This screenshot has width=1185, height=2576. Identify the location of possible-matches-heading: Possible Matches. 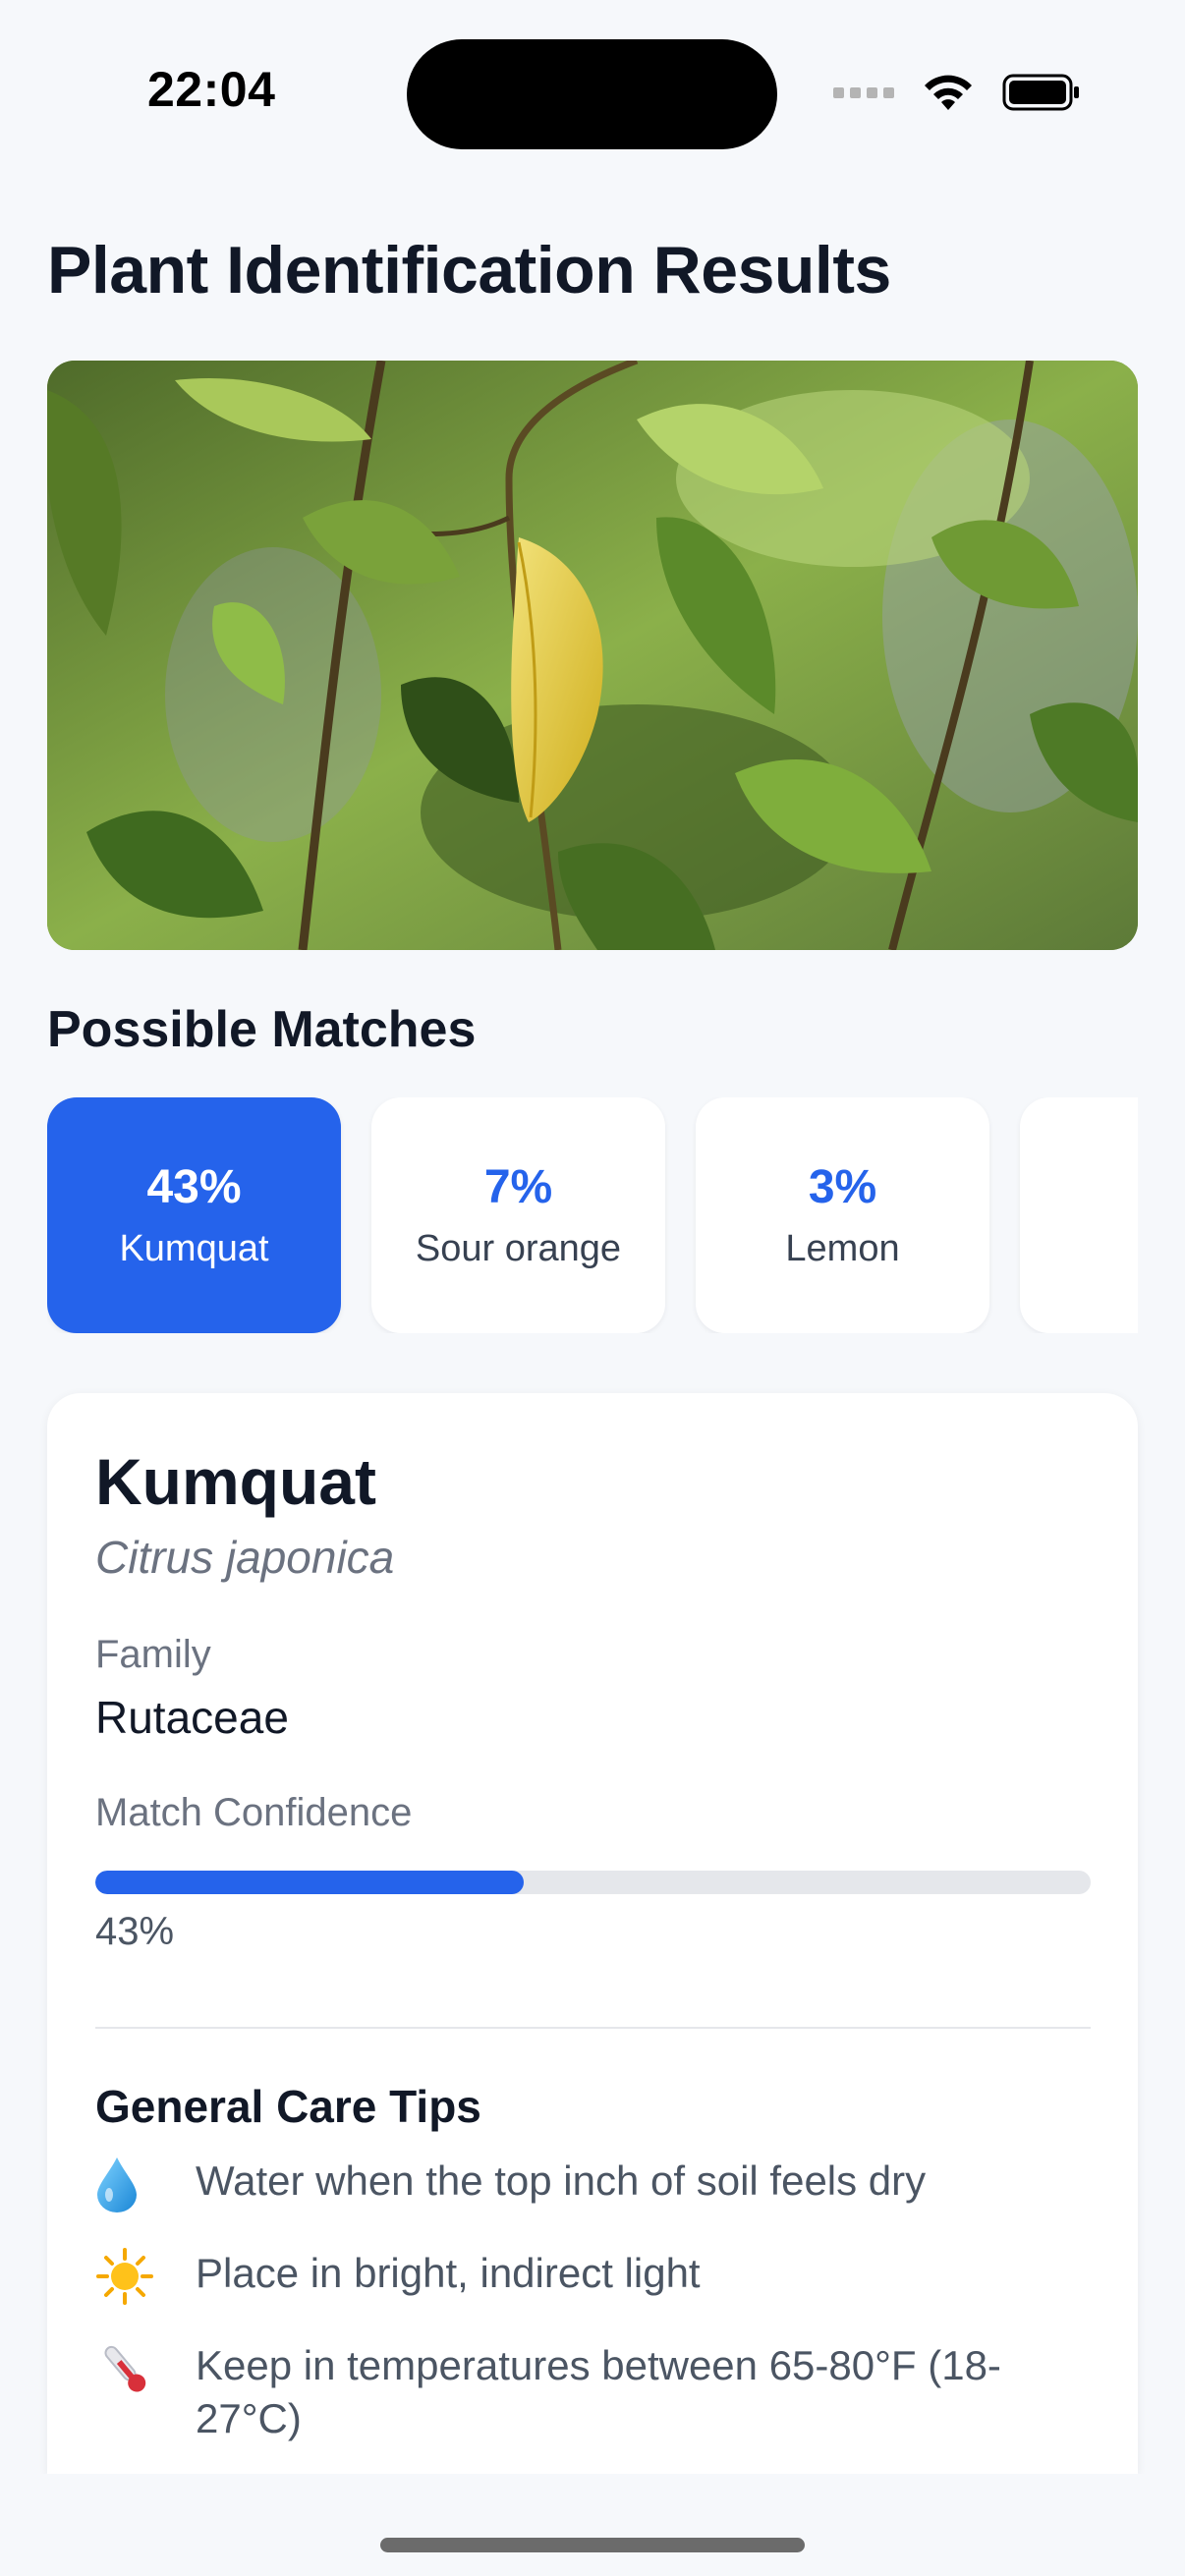
(262, 1029).